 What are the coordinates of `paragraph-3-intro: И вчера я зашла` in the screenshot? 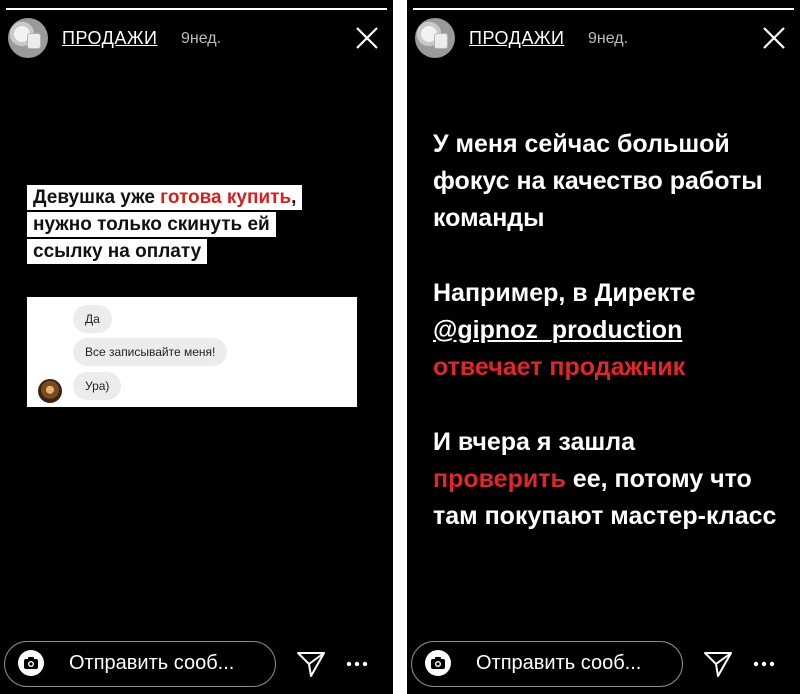 It's located at (534, 442).